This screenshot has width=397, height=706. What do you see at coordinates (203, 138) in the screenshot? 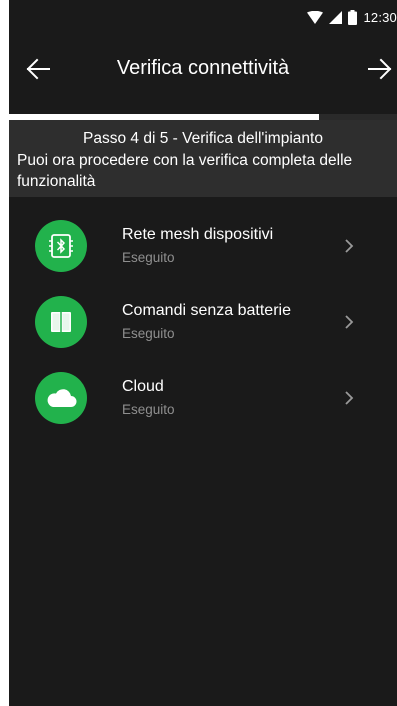
I see `step-title: Passo 4 di 5 - Verifica dell'impianto` at bounding box center [203, 138].